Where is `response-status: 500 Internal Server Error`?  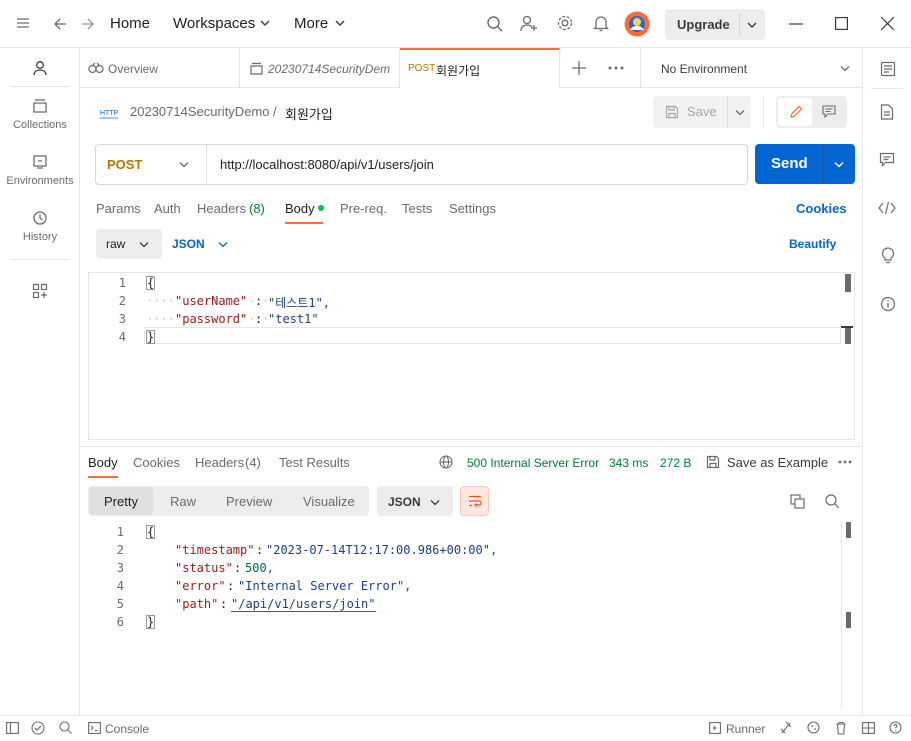
response-status: 500 Internal Server Error is located at coordinates (533, 463).